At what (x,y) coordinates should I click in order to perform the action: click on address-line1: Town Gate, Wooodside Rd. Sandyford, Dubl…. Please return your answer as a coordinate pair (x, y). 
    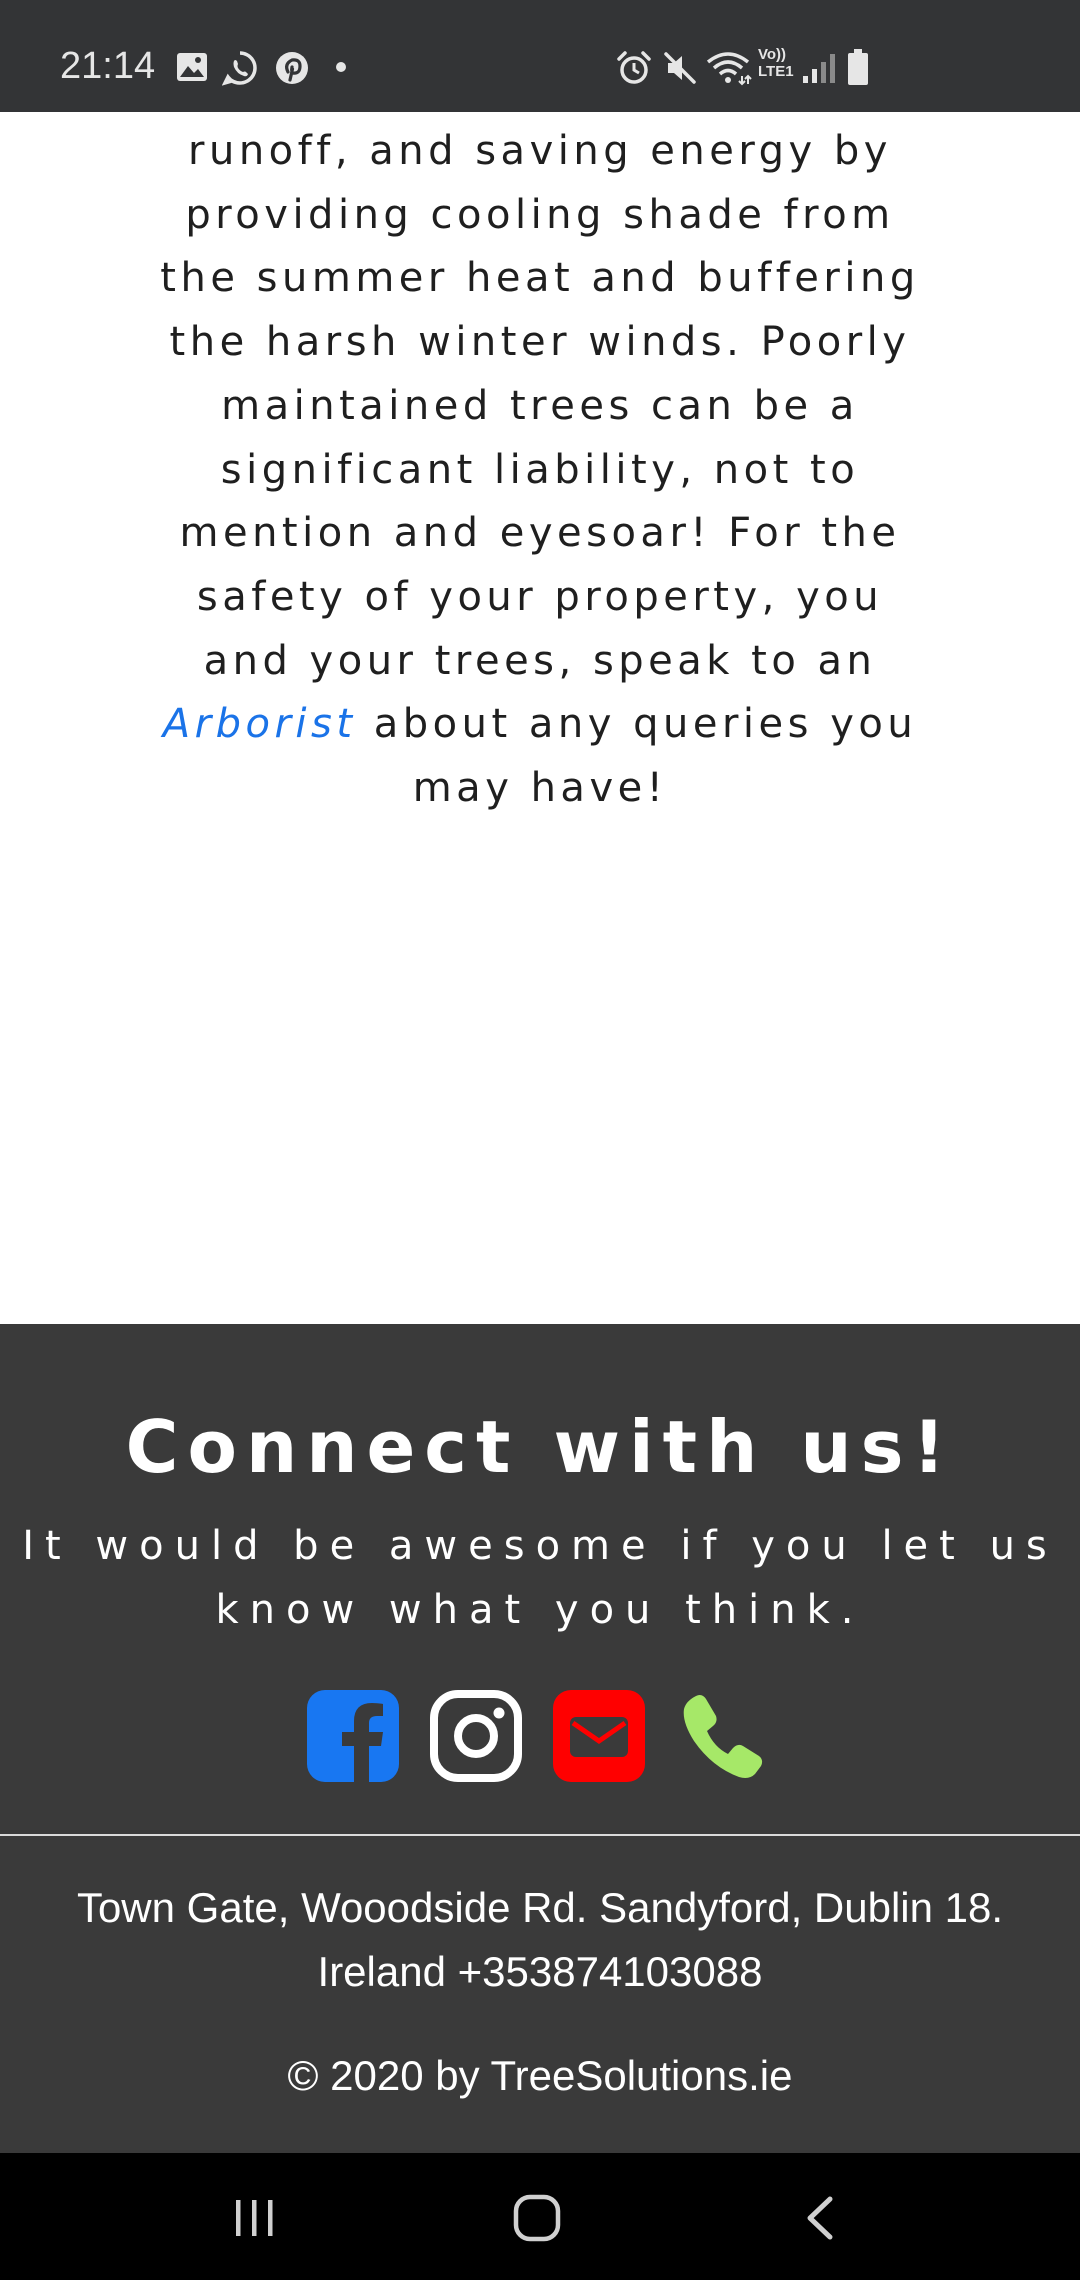
    Looking at the image, I should click on (540, 1907).